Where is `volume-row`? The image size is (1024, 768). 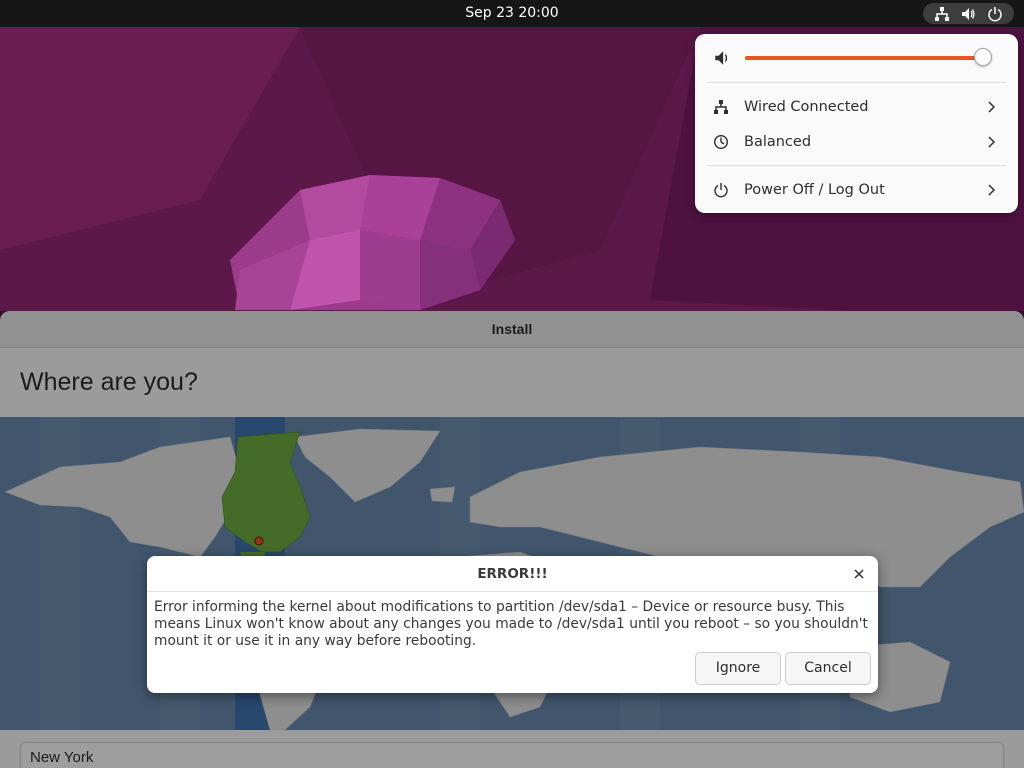
volume-row is located at coordinates (856, 58).